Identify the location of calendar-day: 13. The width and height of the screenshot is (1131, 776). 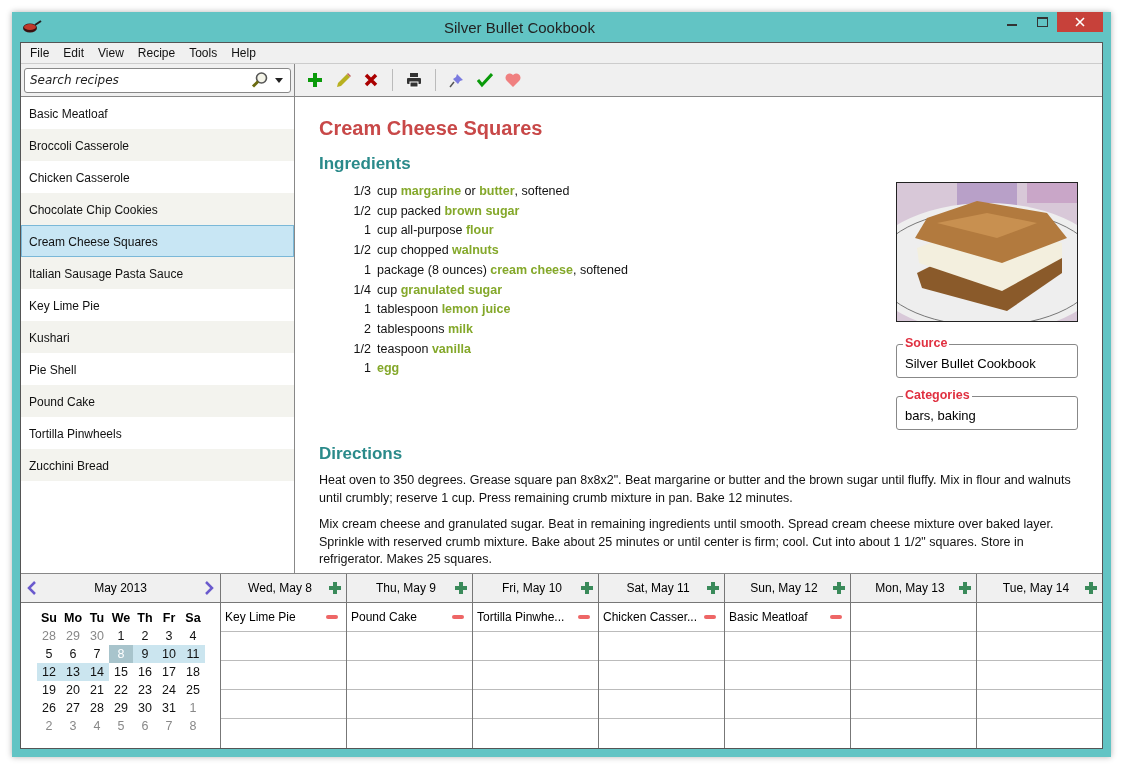
(73, 672).